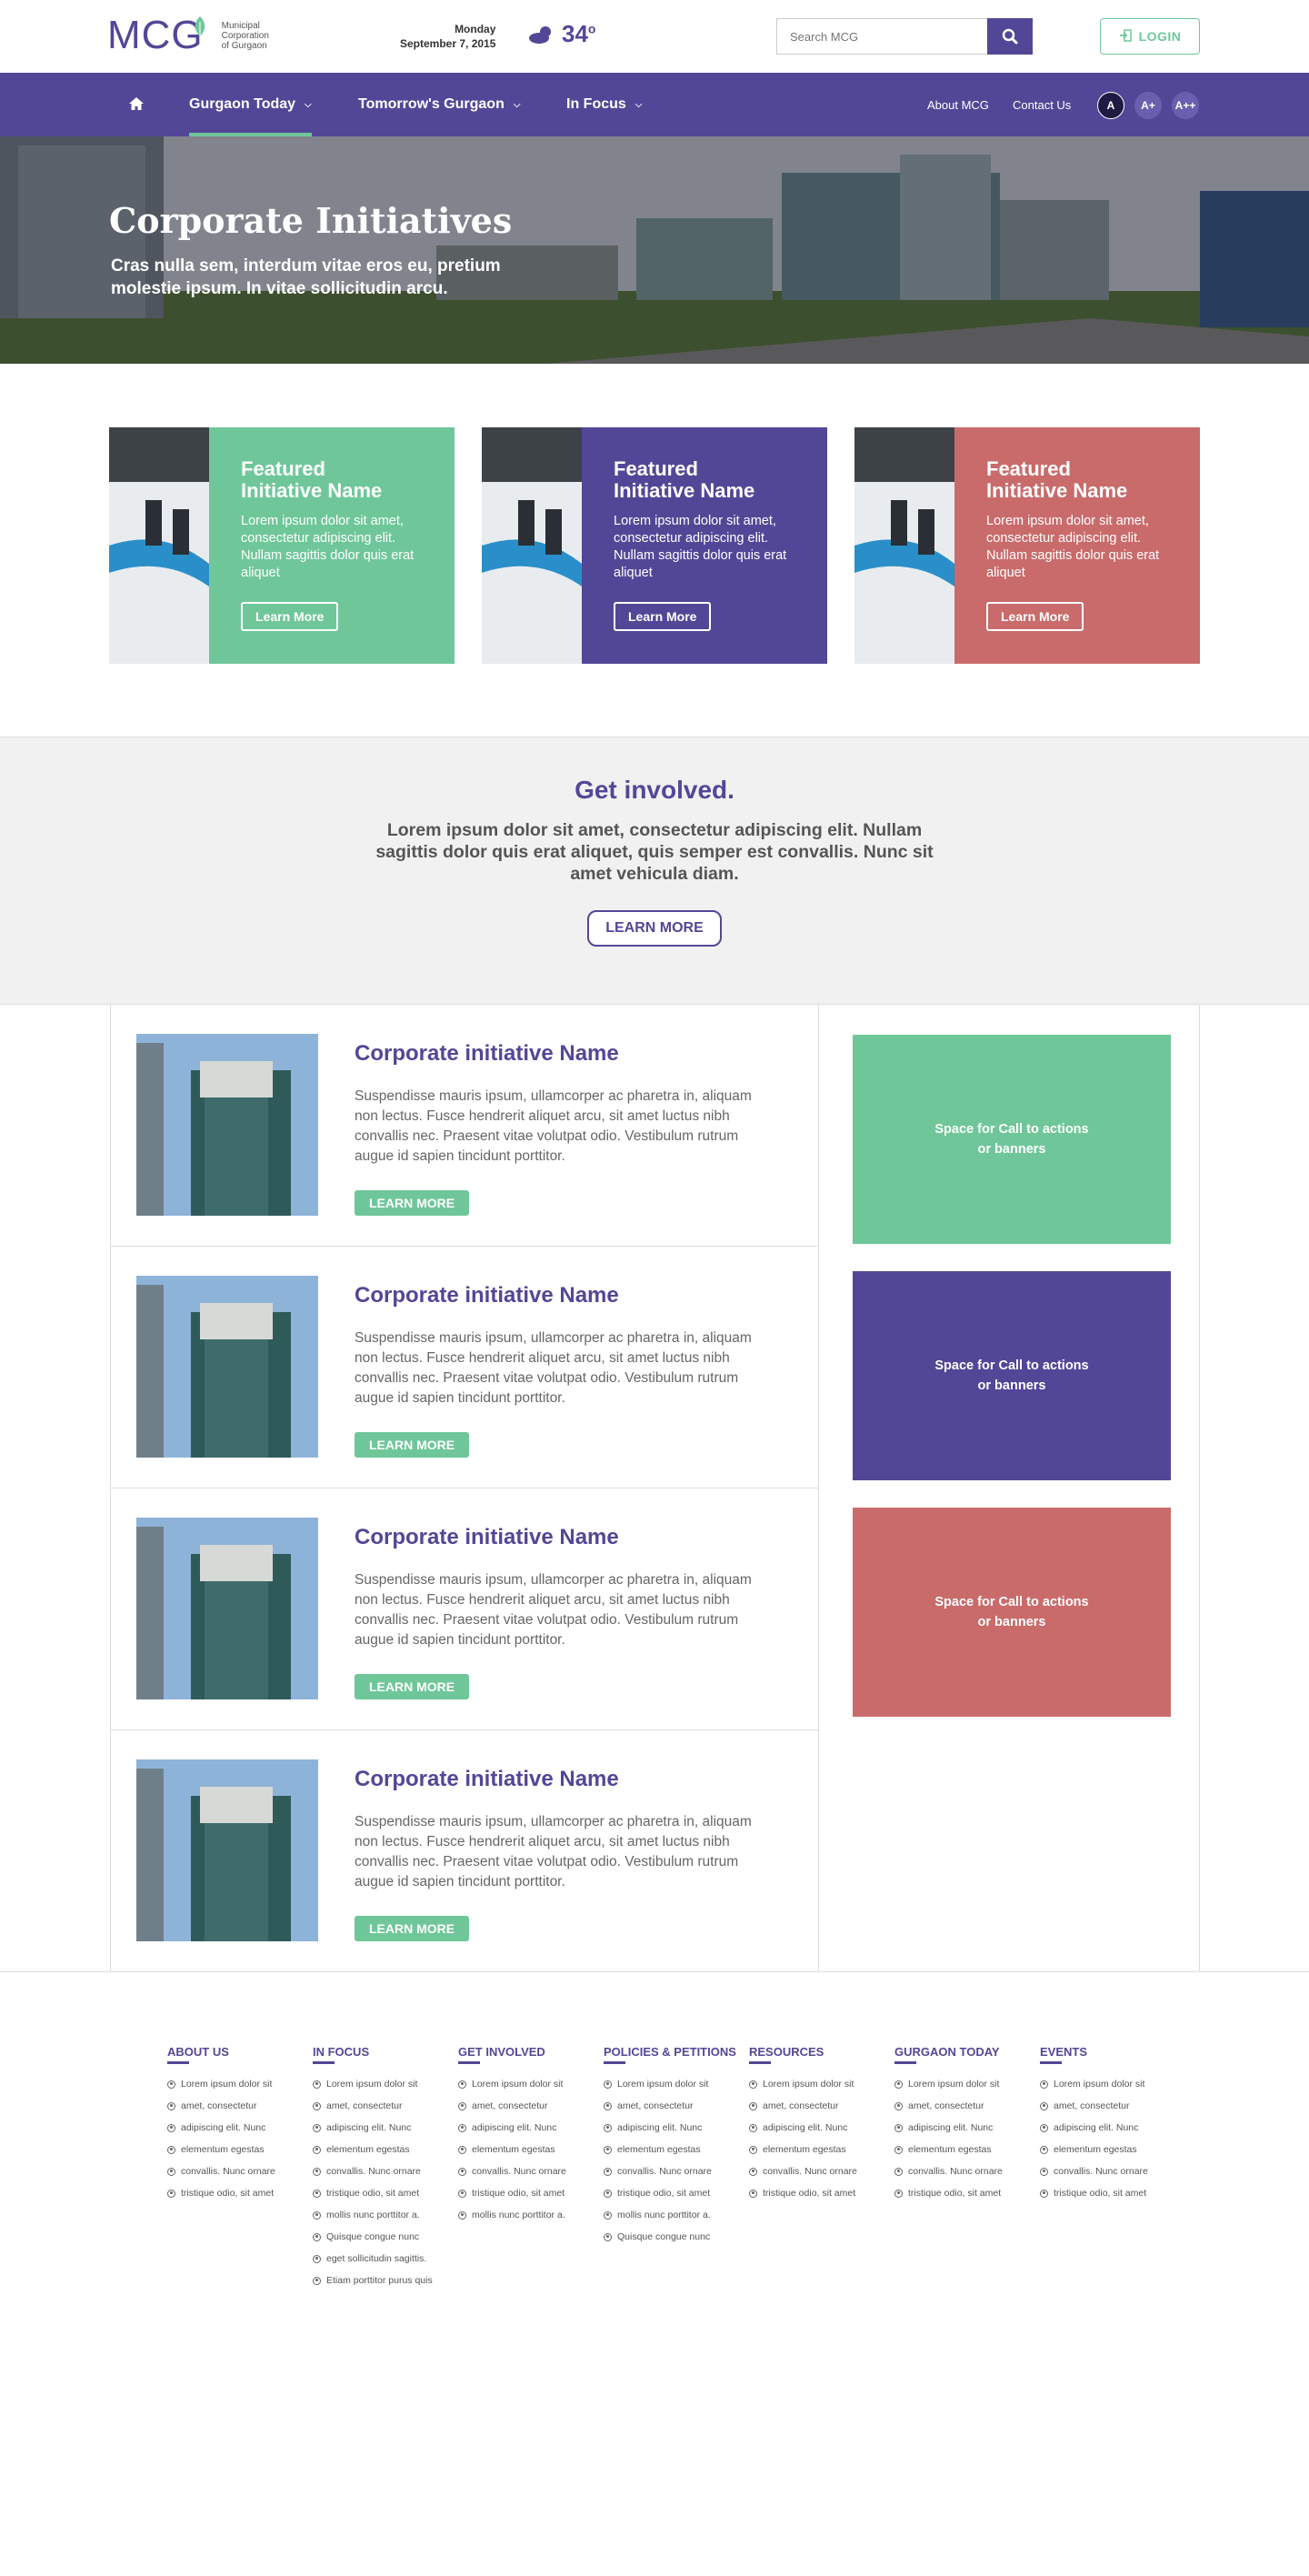 The width and height of the screenshot is (1309, 2576). I want to click on nav-gurgaon-today: Gurgaon Today ⌵, so click(250, 105).